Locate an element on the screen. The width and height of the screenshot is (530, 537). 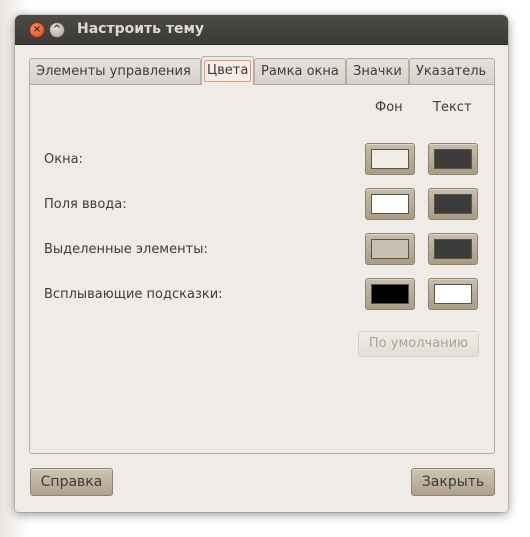
tab-colors: Цвета is located at coordinates (227, 70).